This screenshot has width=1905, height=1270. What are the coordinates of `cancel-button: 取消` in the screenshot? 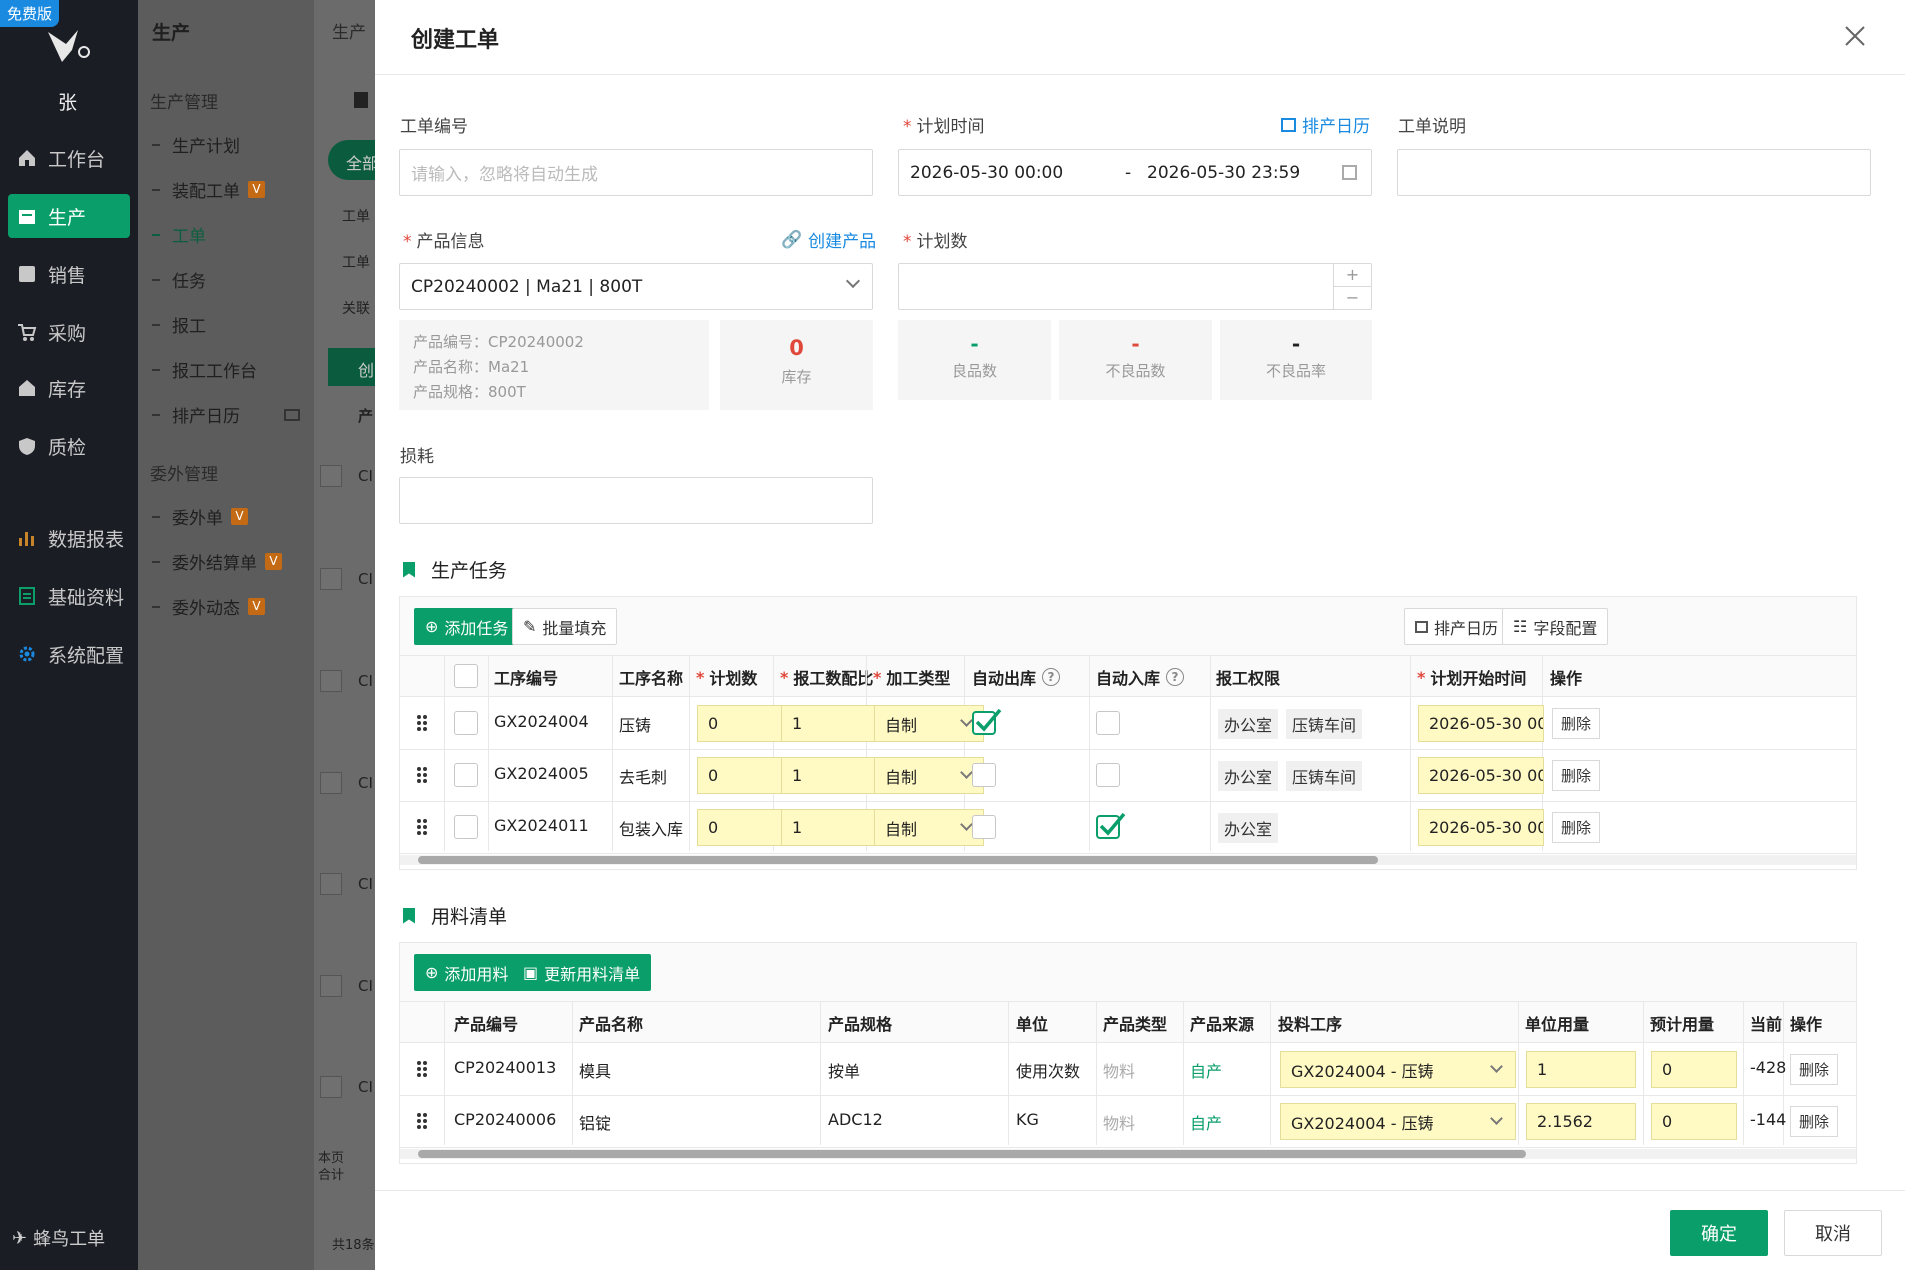 It's located at (1833, 1233).